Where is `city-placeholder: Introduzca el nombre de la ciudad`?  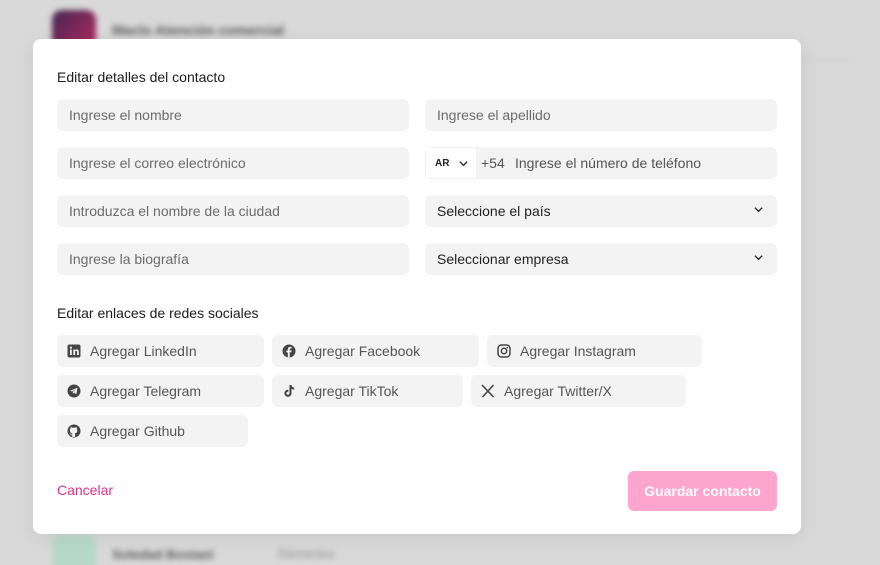 city-placeholder: Introduzca el nombre de la ciudad is located at coordinates (174, 211).